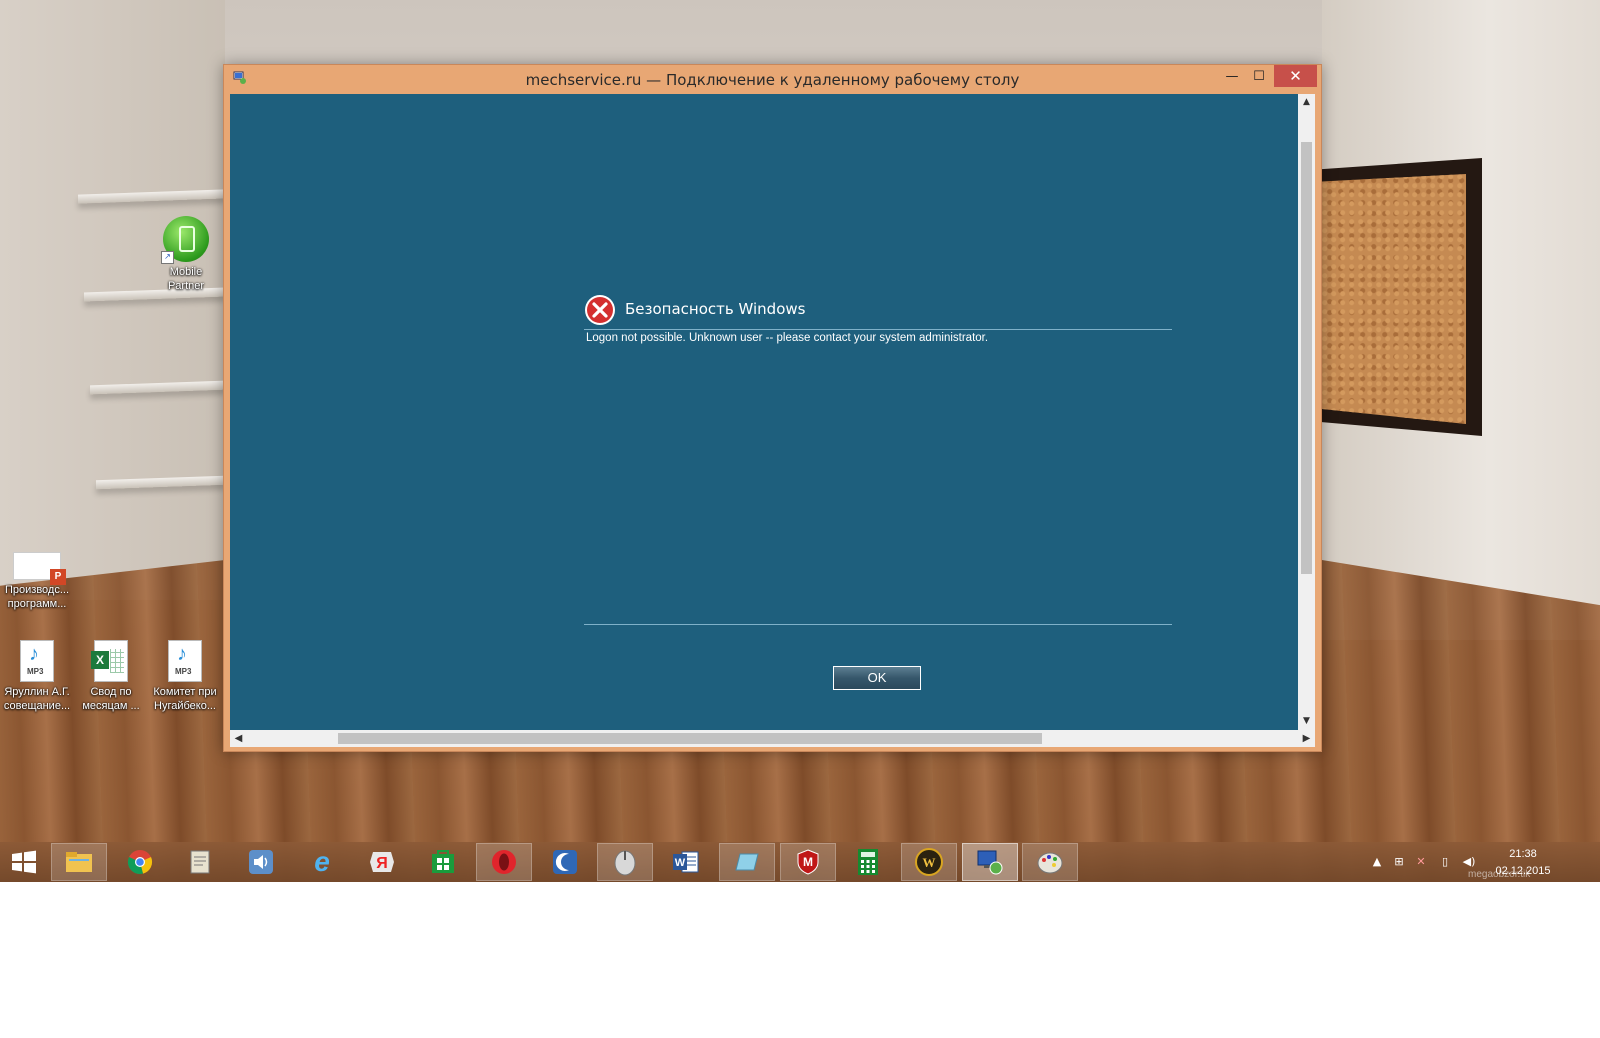 The width and height of the screenshot is (1600, 1038). I want to click on chrome-icon, so click(140, 862).